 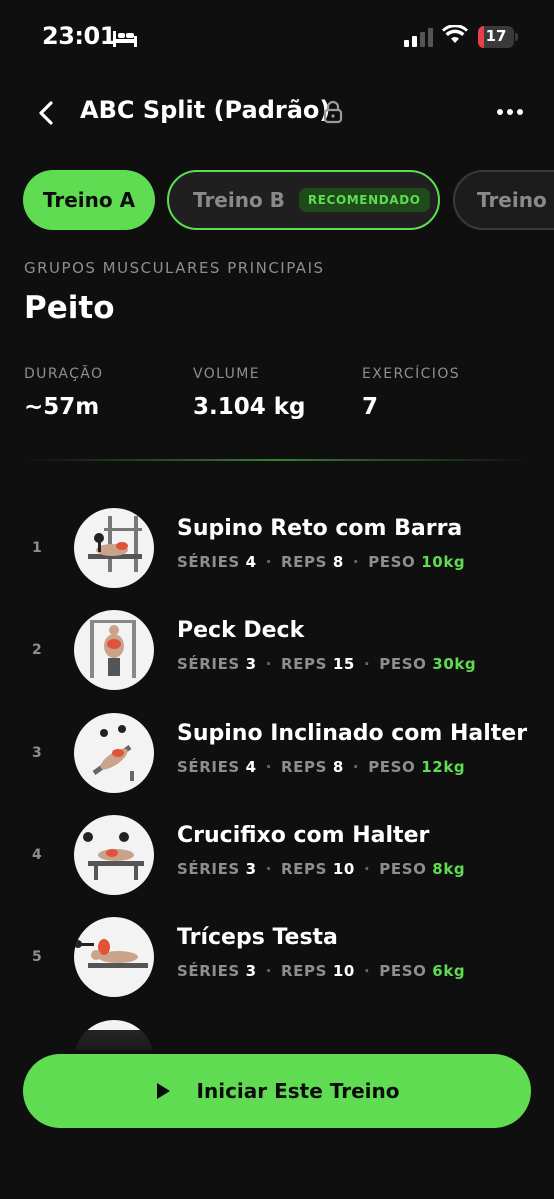 I want to click on exercise-meta: SÉRIES 3 · REPS 15 · PESO 30kg, so click(x=326, y=664).